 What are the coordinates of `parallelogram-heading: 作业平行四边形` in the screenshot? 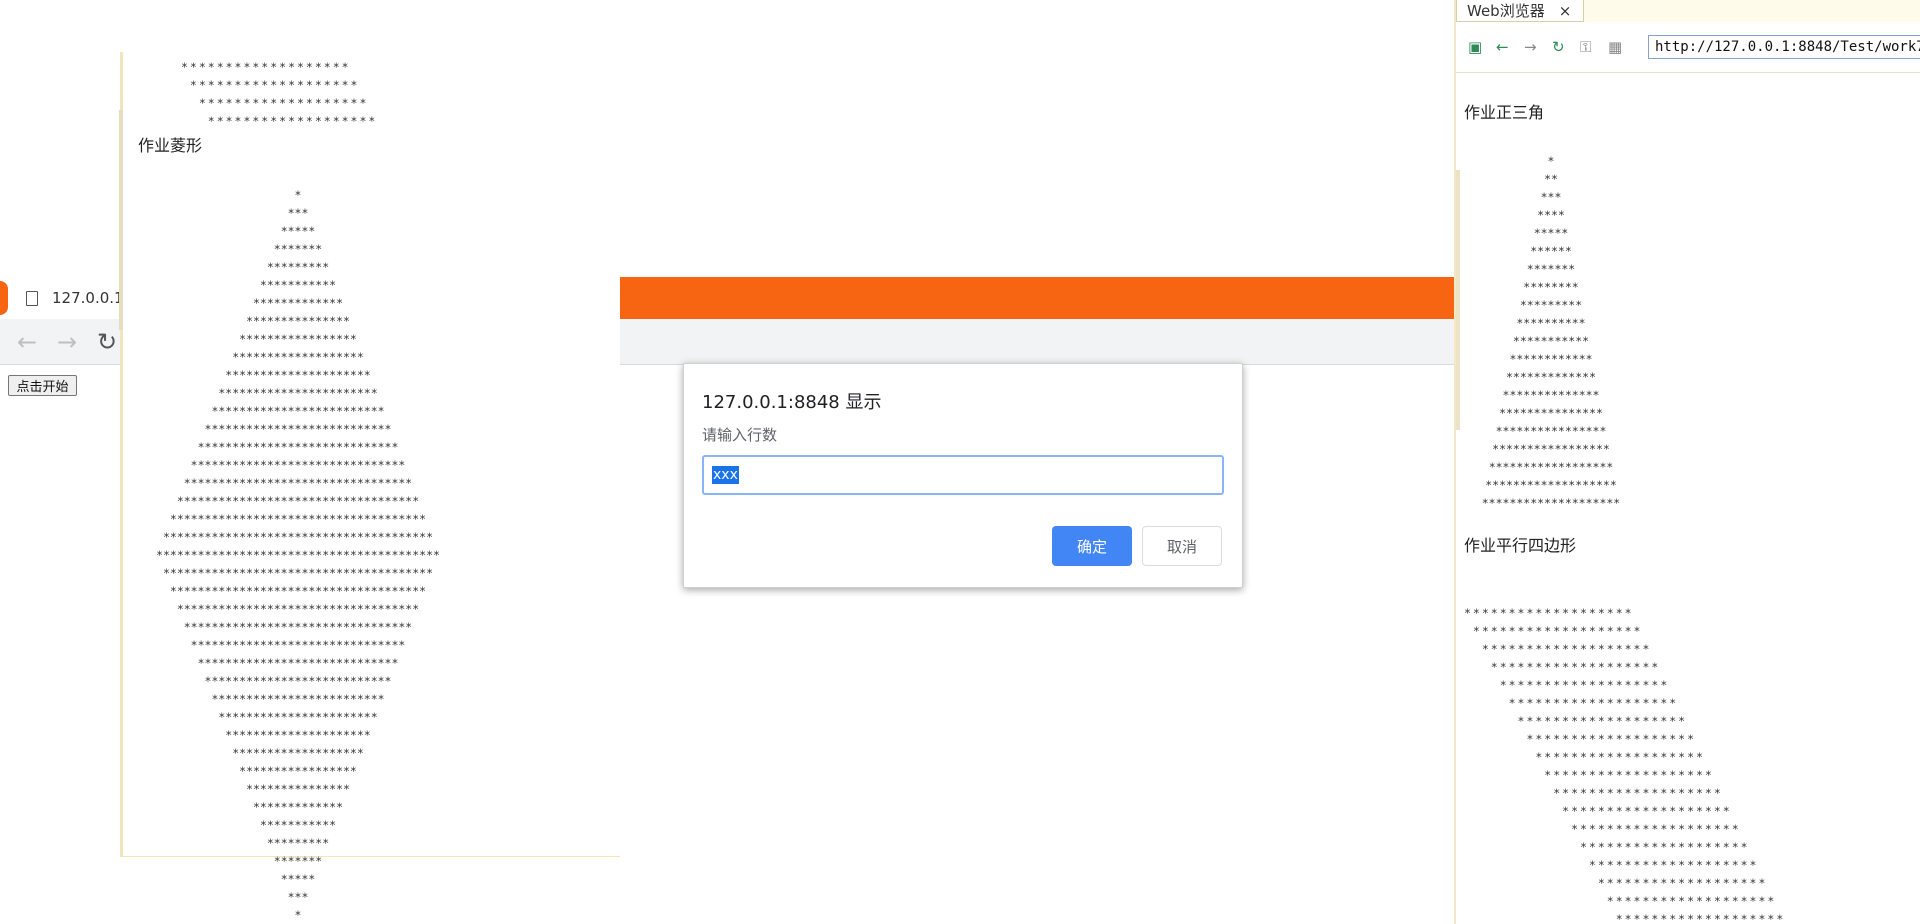 It's located at (1520, 545).